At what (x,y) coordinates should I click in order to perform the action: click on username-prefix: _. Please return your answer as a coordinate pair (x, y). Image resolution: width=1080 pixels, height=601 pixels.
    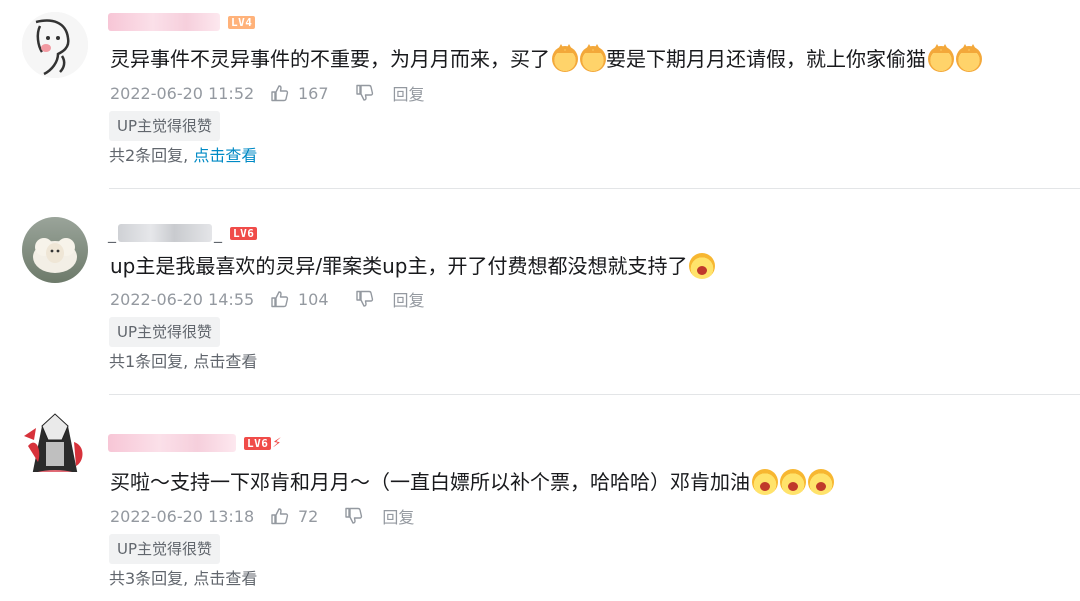
    Looking at the image, I should click on (112, 233).